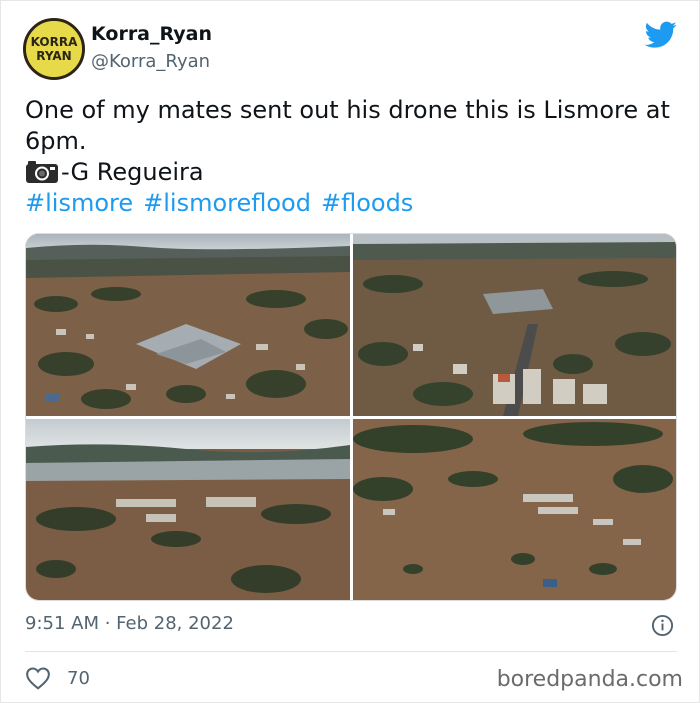 This screenshot has width=700, height=703. Describe the element at coordinates (367, 203) in the screenshot. I see `hashtag-link: #floods` at that location.